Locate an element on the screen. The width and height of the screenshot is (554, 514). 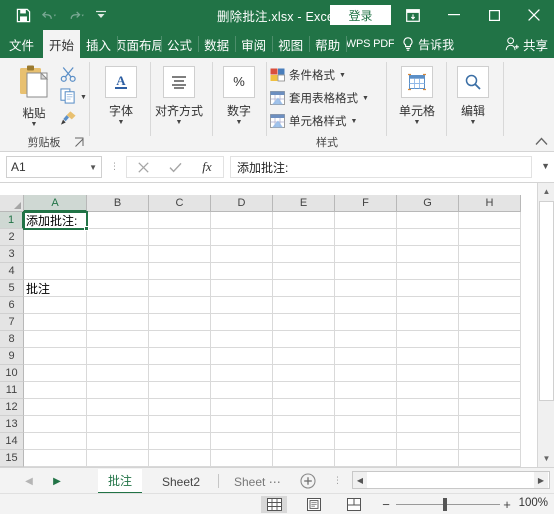
share-button: 共享 is located at coordinates (526, 44).